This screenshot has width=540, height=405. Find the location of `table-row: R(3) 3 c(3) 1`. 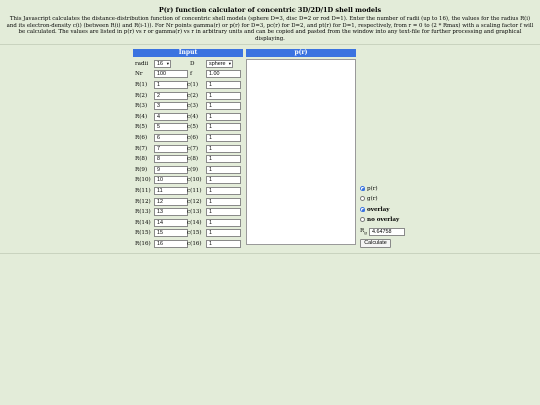

table-row: R(3) 3 c(3) 1 is located at coordinates (189, 107).